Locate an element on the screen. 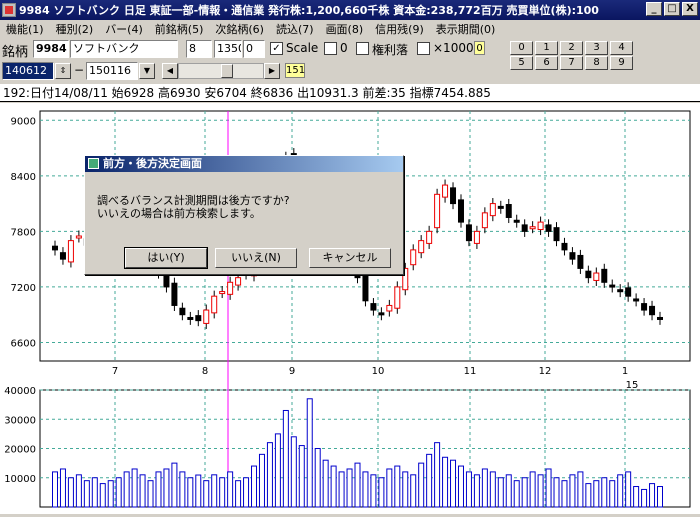 The image size is (700, 517). code-label: 銘柄 is located at coordinates (15, 52).